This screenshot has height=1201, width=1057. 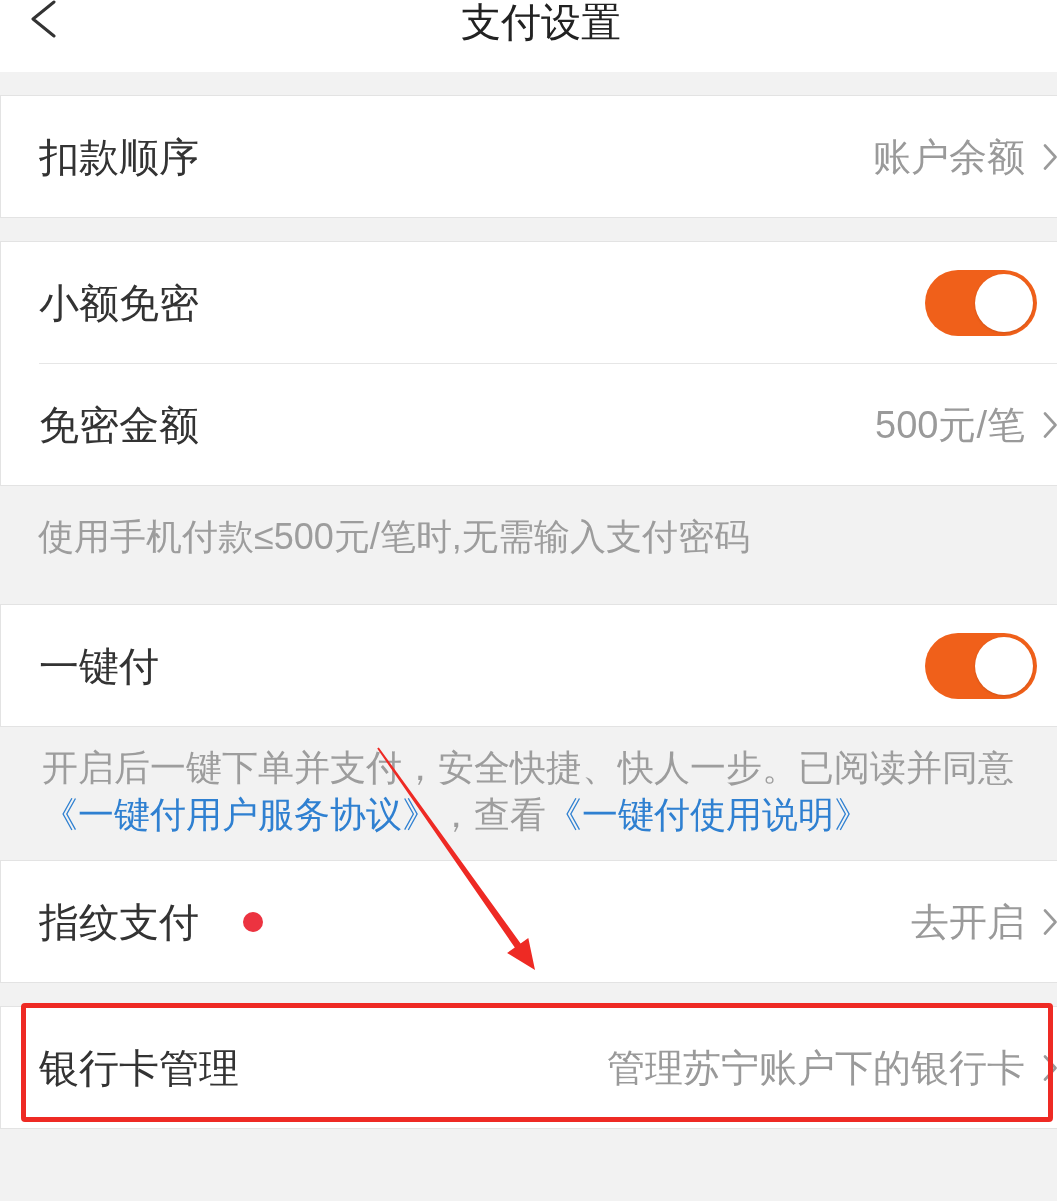 I want to click on setting-label: 银行卡管理, so click(x=139, y=1068).